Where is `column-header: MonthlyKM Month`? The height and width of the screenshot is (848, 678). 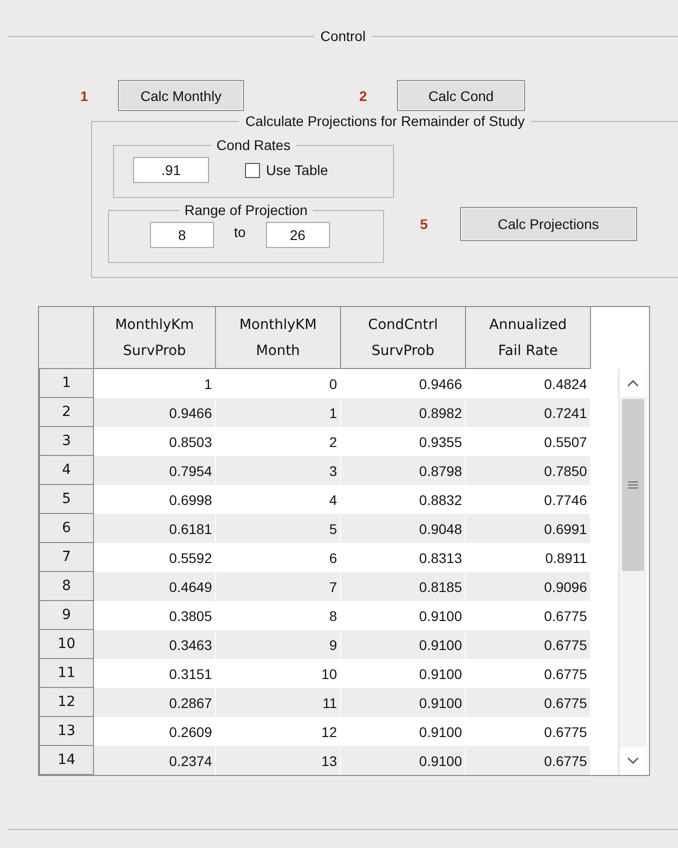 column-header: MonthlyKM Month is located at coordinates (278, 338).